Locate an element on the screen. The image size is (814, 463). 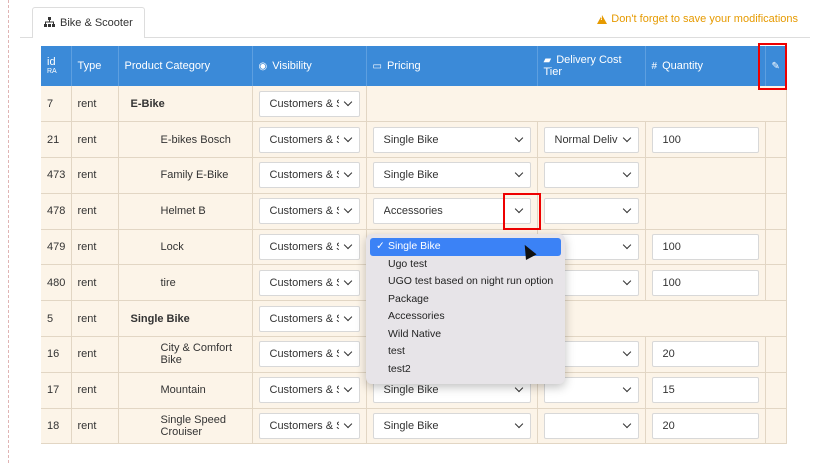
row-id: 7 is located at coordinates (56, 104).